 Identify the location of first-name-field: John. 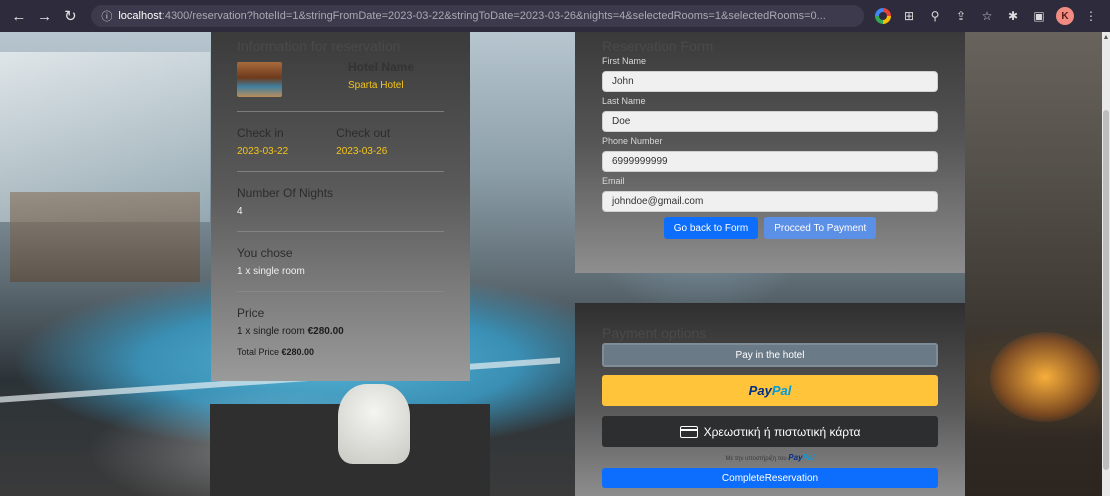
(770, 81).